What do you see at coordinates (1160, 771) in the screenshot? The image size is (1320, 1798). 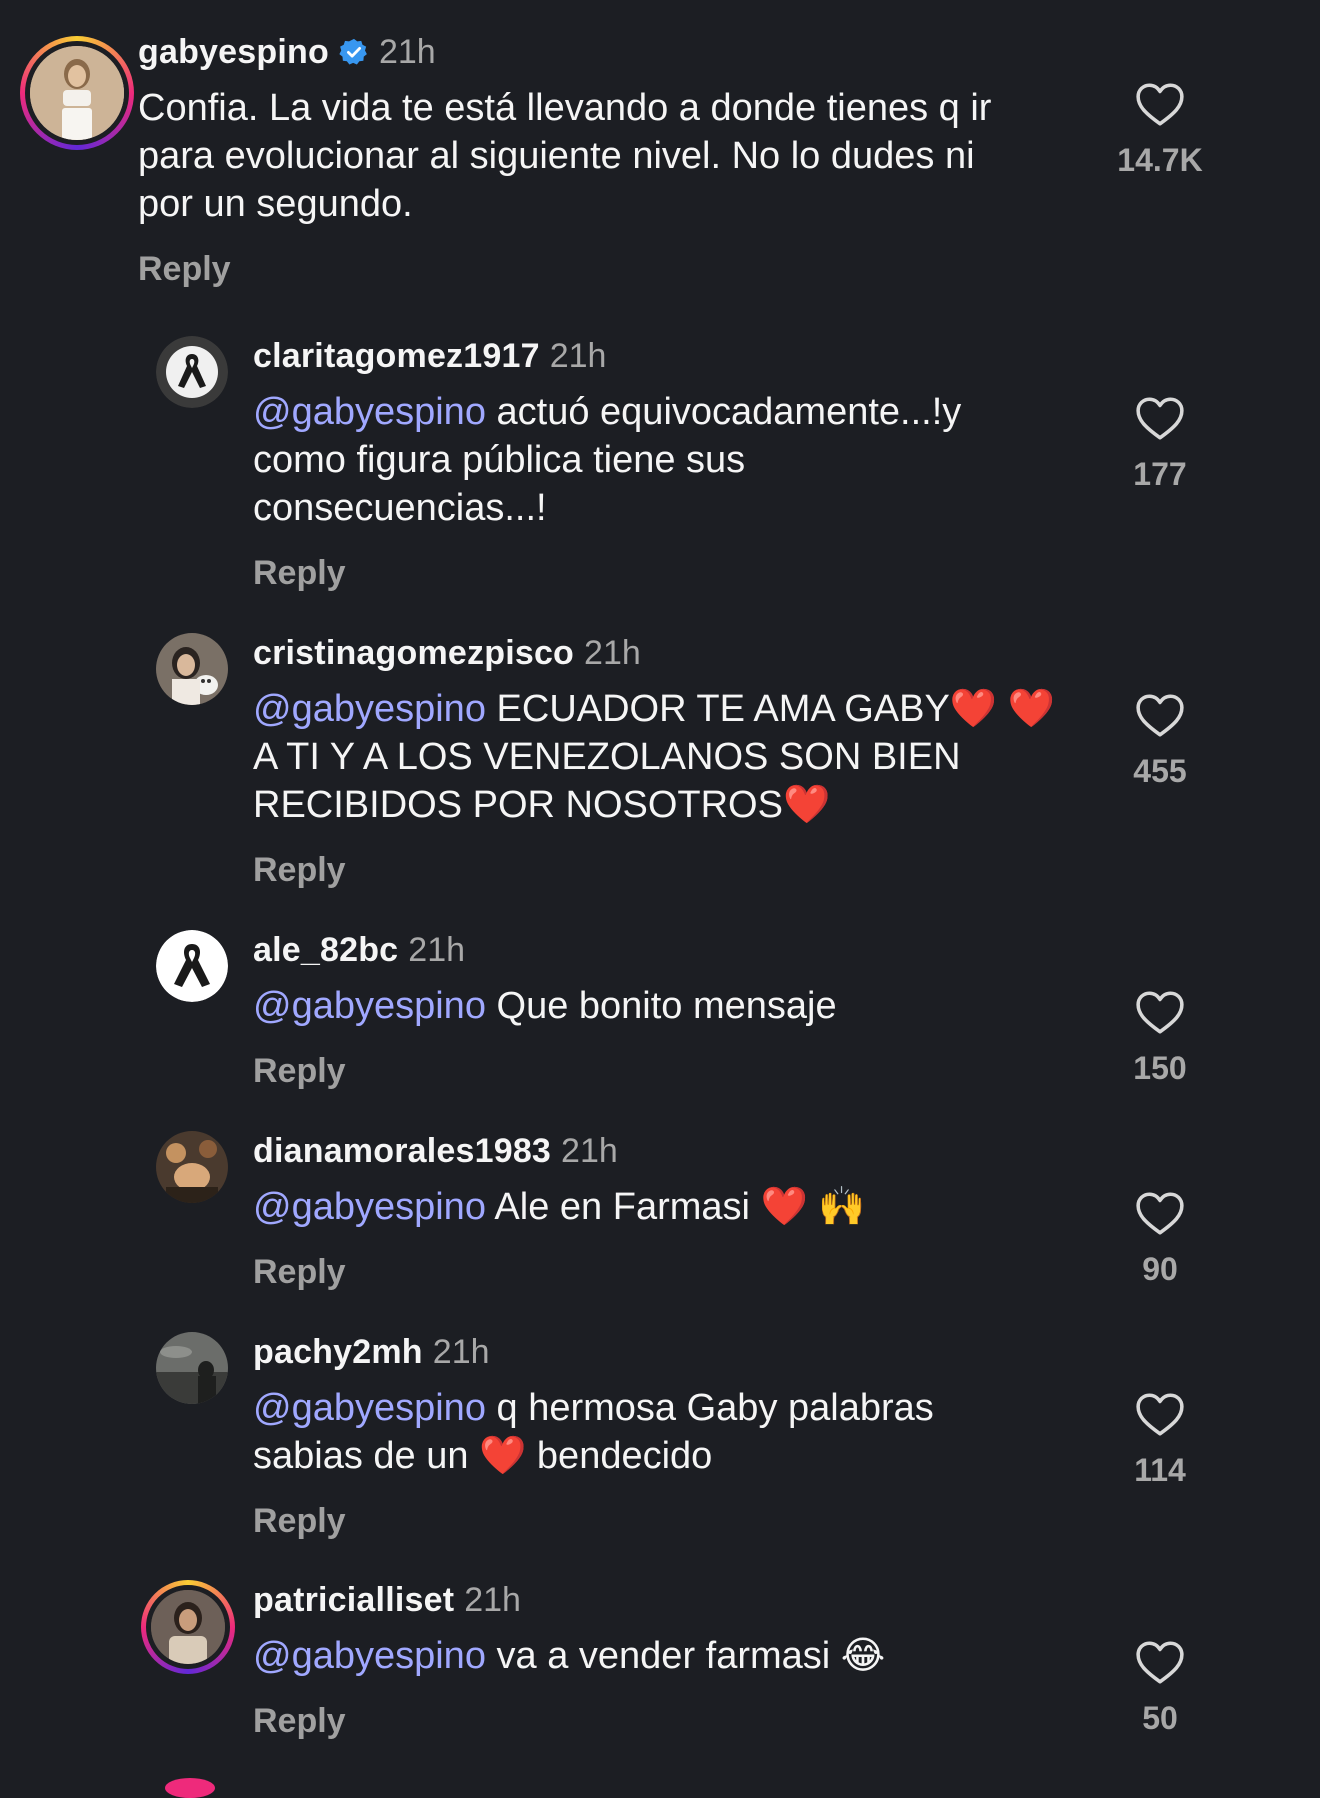 I see `like-count: 455` at bounding box center [1160, 771].